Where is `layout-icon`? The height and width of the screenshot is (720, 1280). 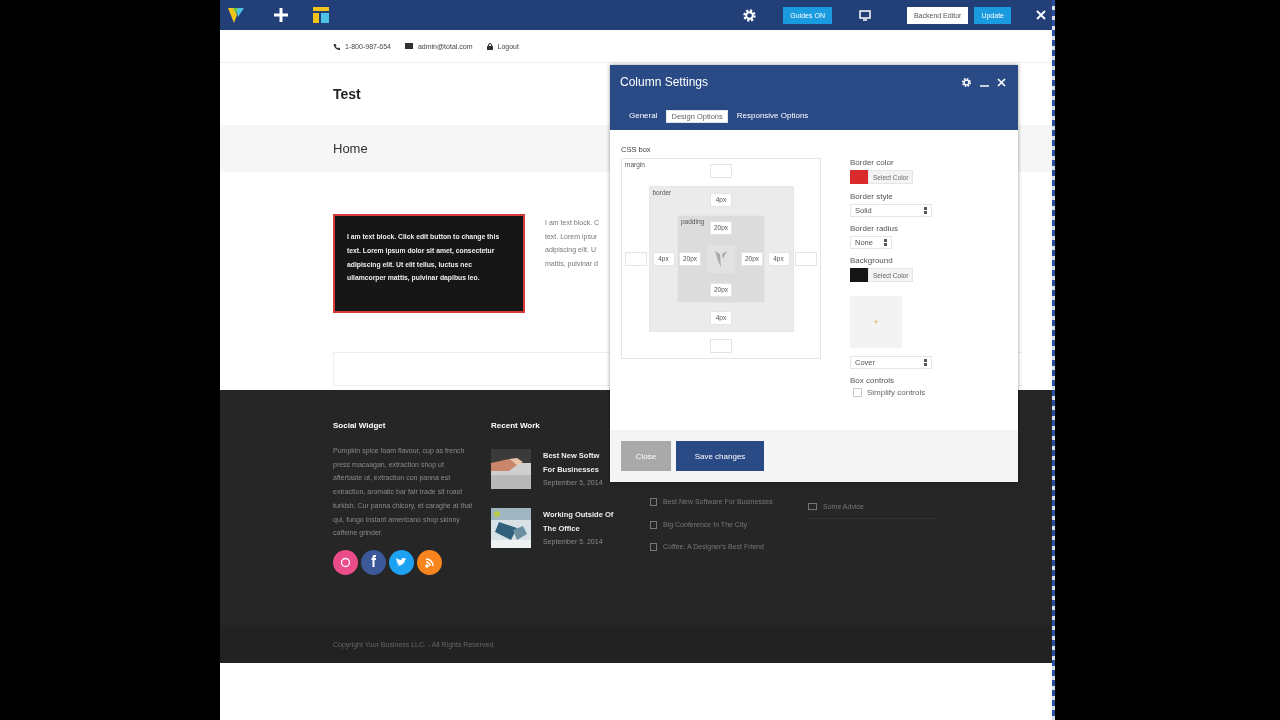 layout-icon is located at coordinates (321, 15).